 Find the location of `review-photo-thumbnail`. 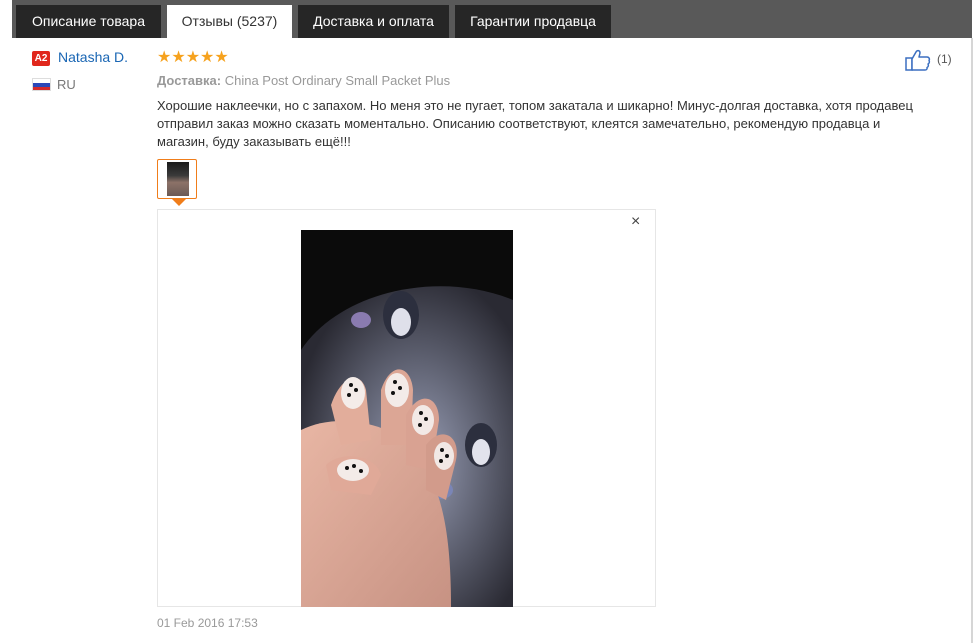

review-photo-thumbnail is located at coordinates (177, 179).